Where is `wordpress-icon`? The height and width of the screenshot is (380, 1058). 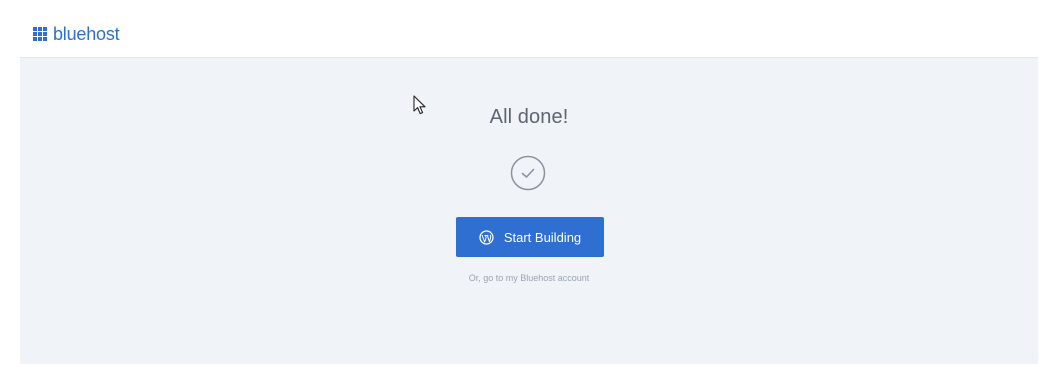 wordpress-icon is located at coordinates (486, 237).